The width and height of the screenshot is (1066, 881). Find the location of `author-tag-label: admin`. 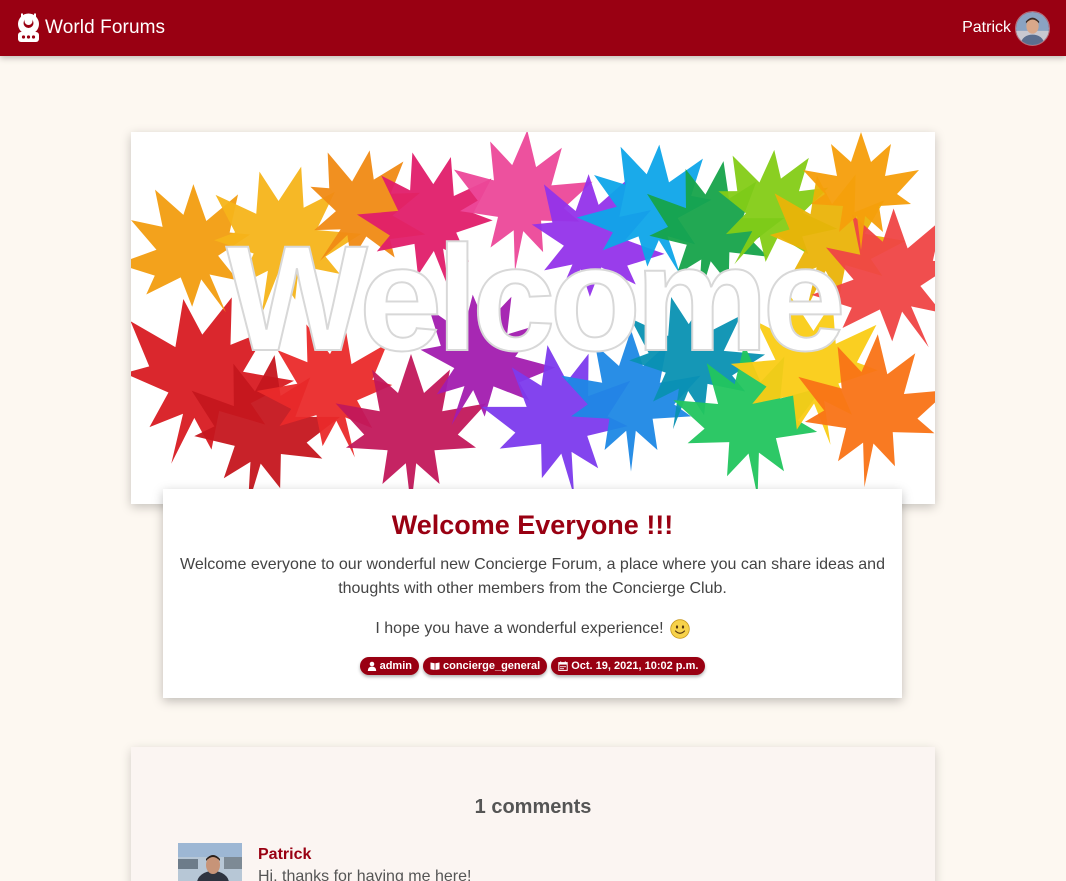

author-tag-label: admin is located at coordinates (395, 666).